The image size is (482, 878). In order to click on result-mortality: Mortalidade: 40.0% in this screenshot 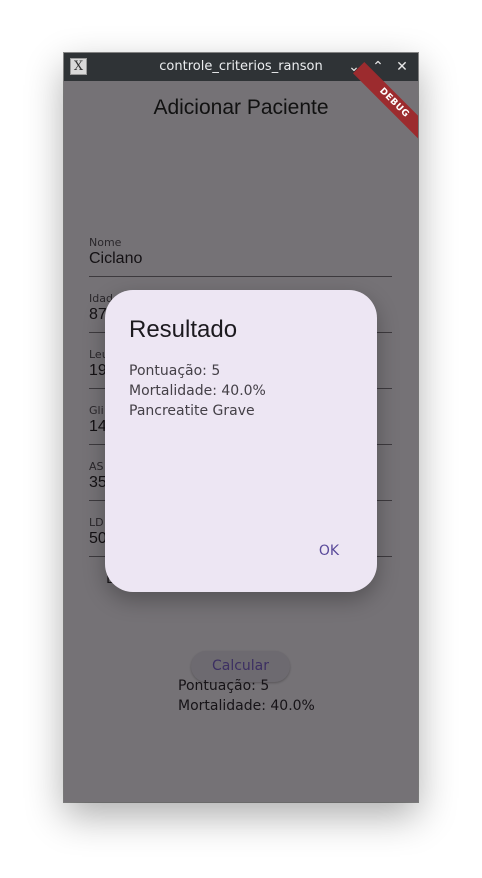, I will do `click(246, 706)`.